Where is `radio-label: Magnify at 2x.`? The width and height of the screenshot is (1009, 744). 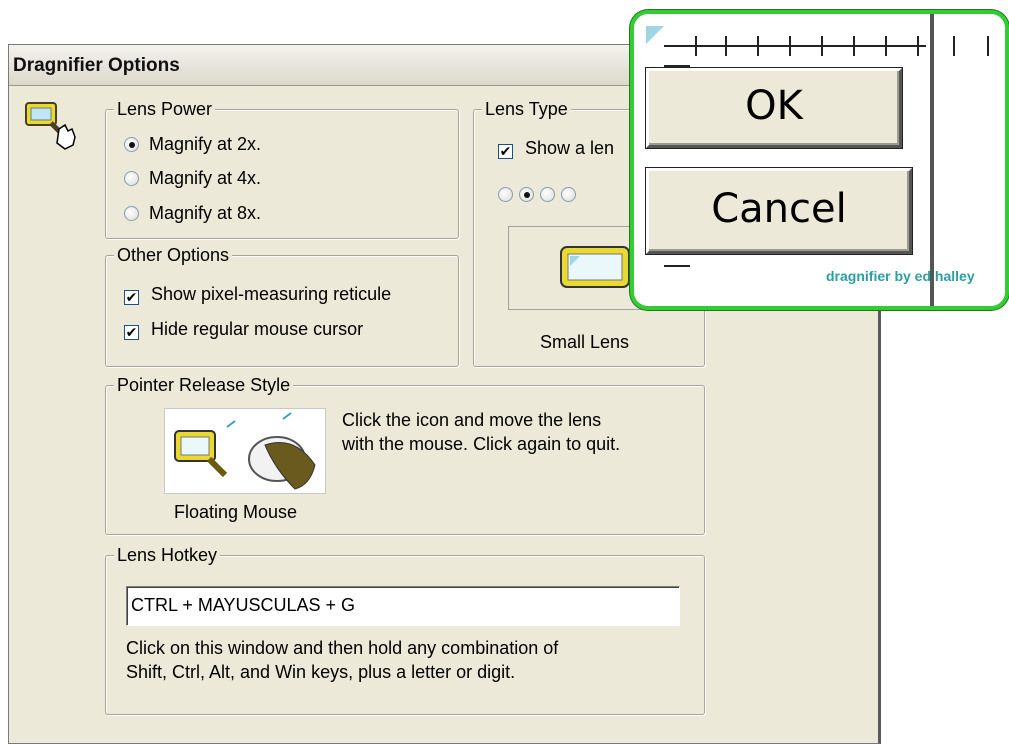 radio-label: Magnify at 2x. is located at coordinates (205, 144).